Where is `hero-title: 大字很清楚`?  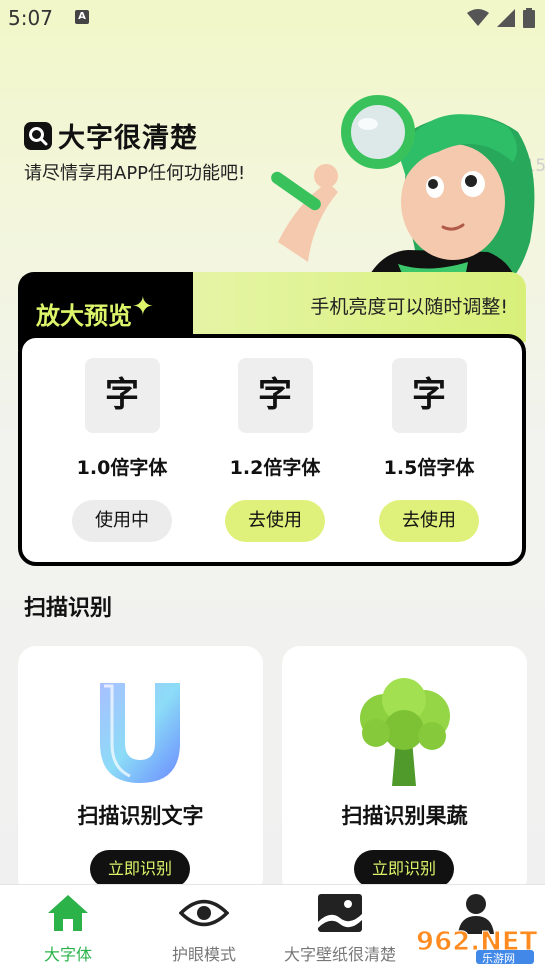 hero-title: 大字很清楚 is located at coordinates (111, 135).